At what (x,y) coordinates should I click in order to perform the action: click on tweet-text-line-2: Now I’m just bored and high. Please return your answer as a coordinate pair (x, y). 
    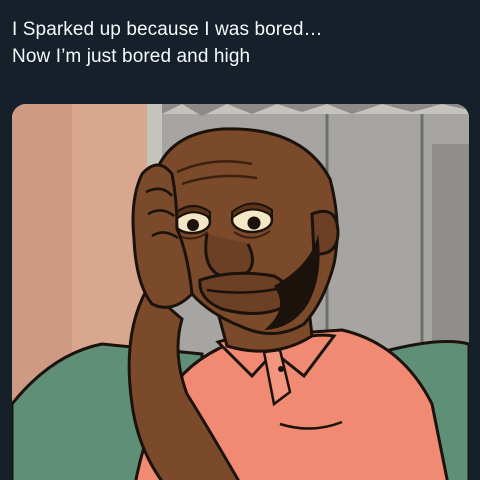
    Looking at the image, I should click on (131, 56).